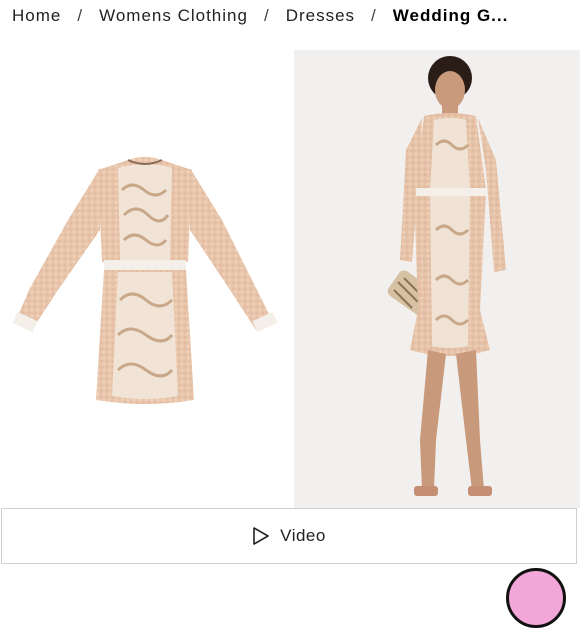 The width and height of the screenshot is (580, 628). What do you see at coordinates (303, 535) in the screenshot?
I see `video-button-label: Video` at bounding box center [303, 535].